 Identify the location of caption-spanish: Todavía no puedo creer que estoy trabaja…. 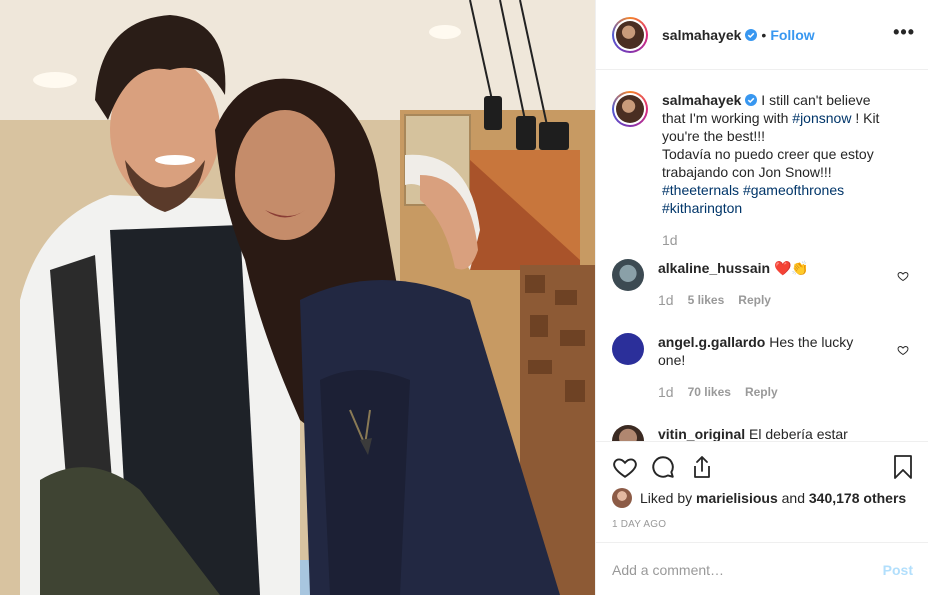
(768, 163).